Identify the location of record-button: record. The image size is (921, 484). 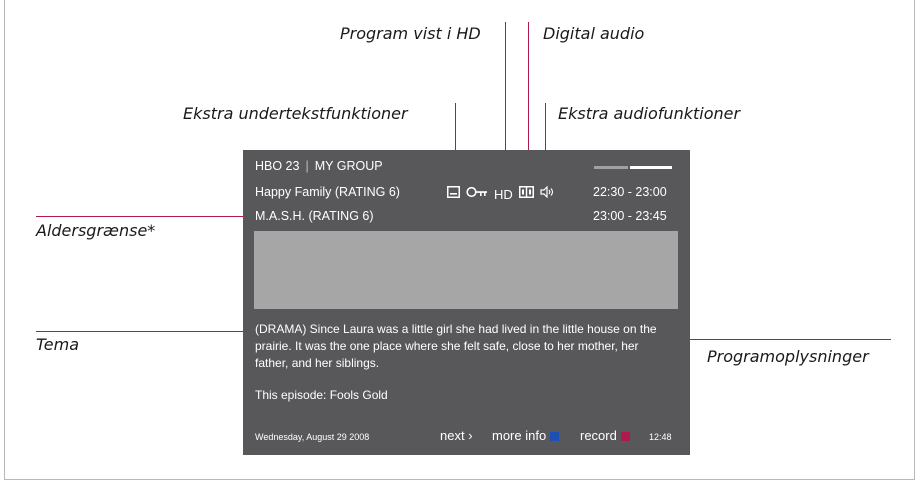
(605, 435).